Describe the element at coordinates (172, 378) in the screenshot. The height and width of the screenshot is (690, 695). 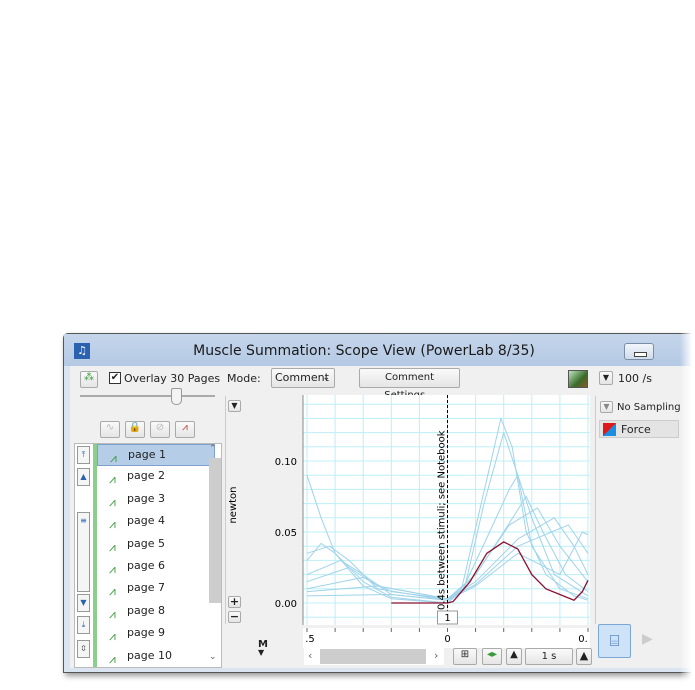
I see `overlay-label: Overlay 30 Pages` at that location.